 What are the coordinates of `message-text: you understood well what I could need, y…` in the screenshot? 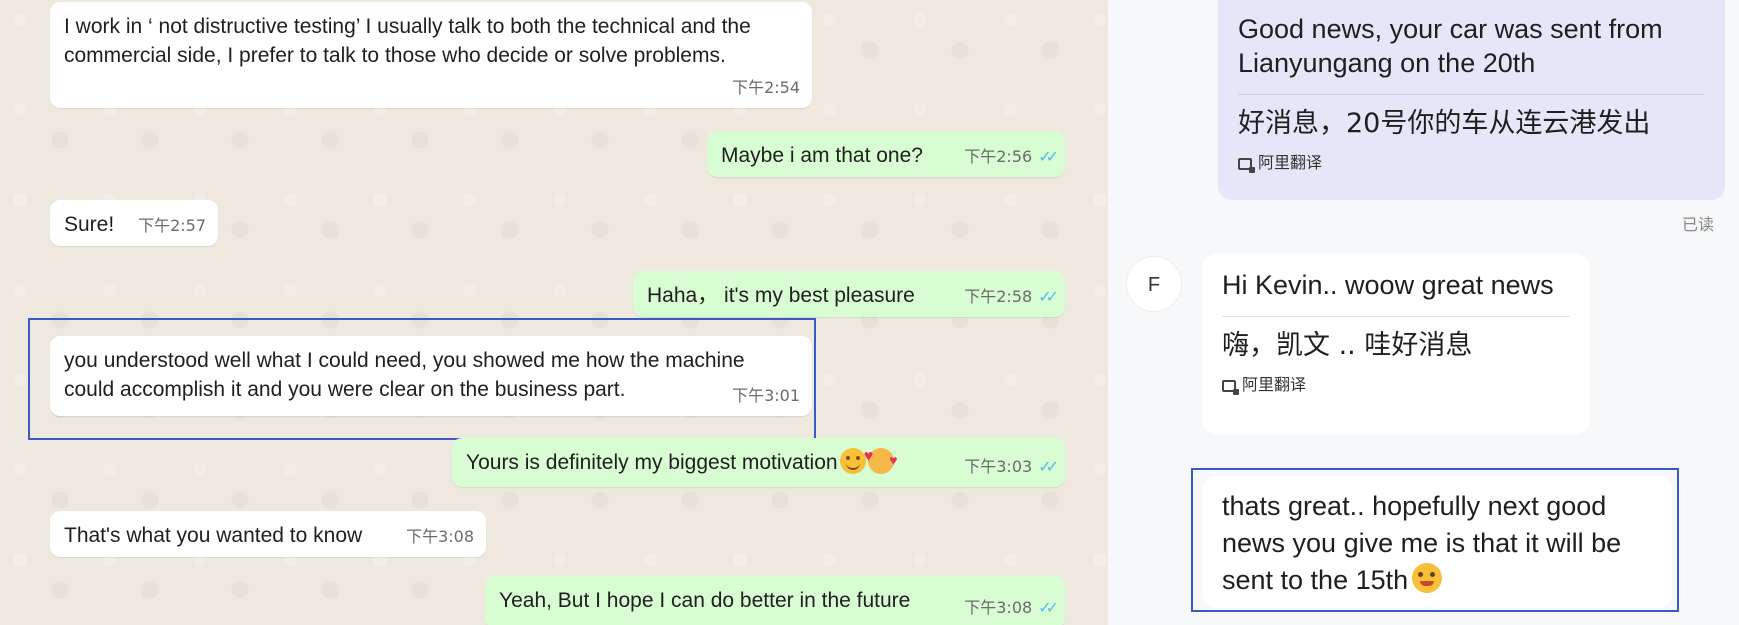 It's located at (404, 375).